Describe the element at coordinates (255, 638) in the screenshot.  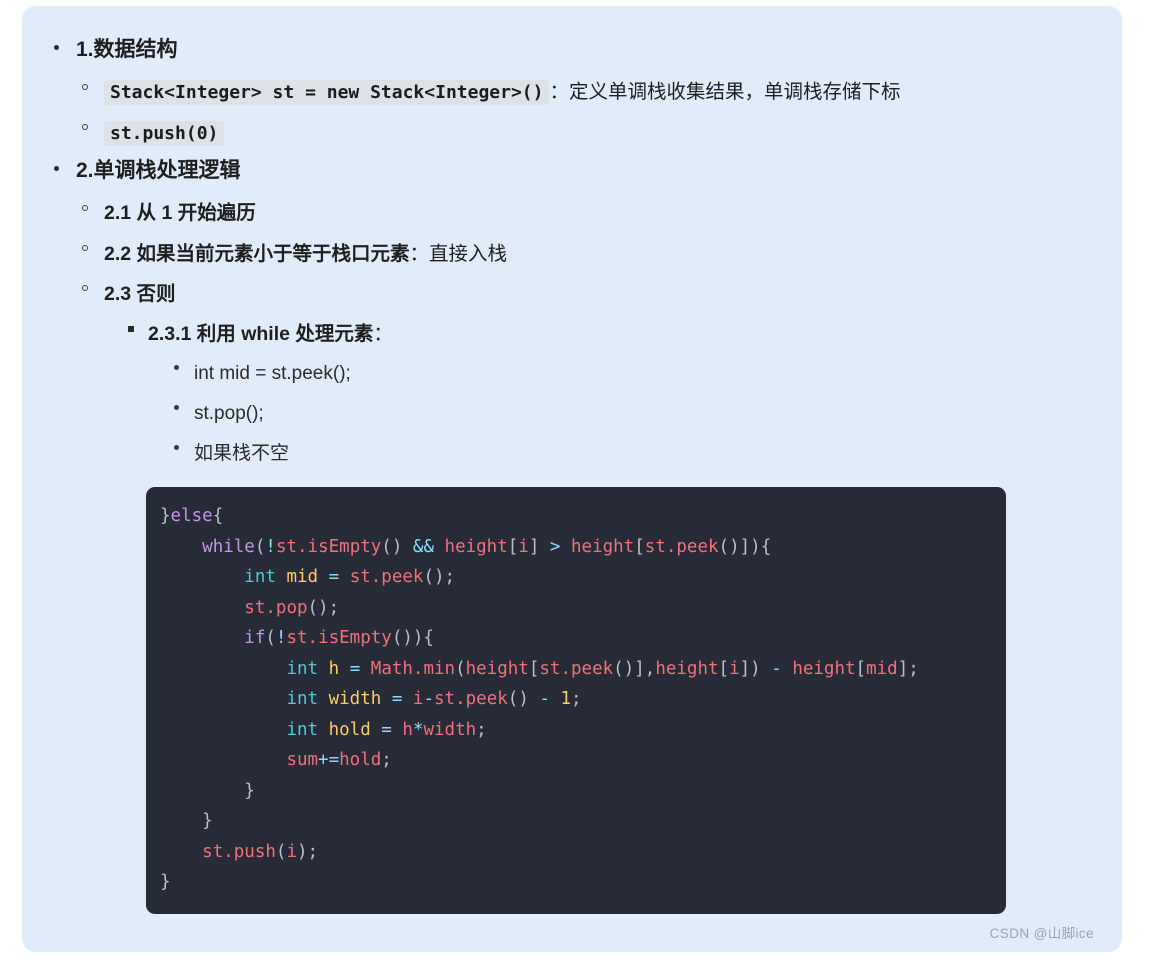
I see `code-token: if` at that location.